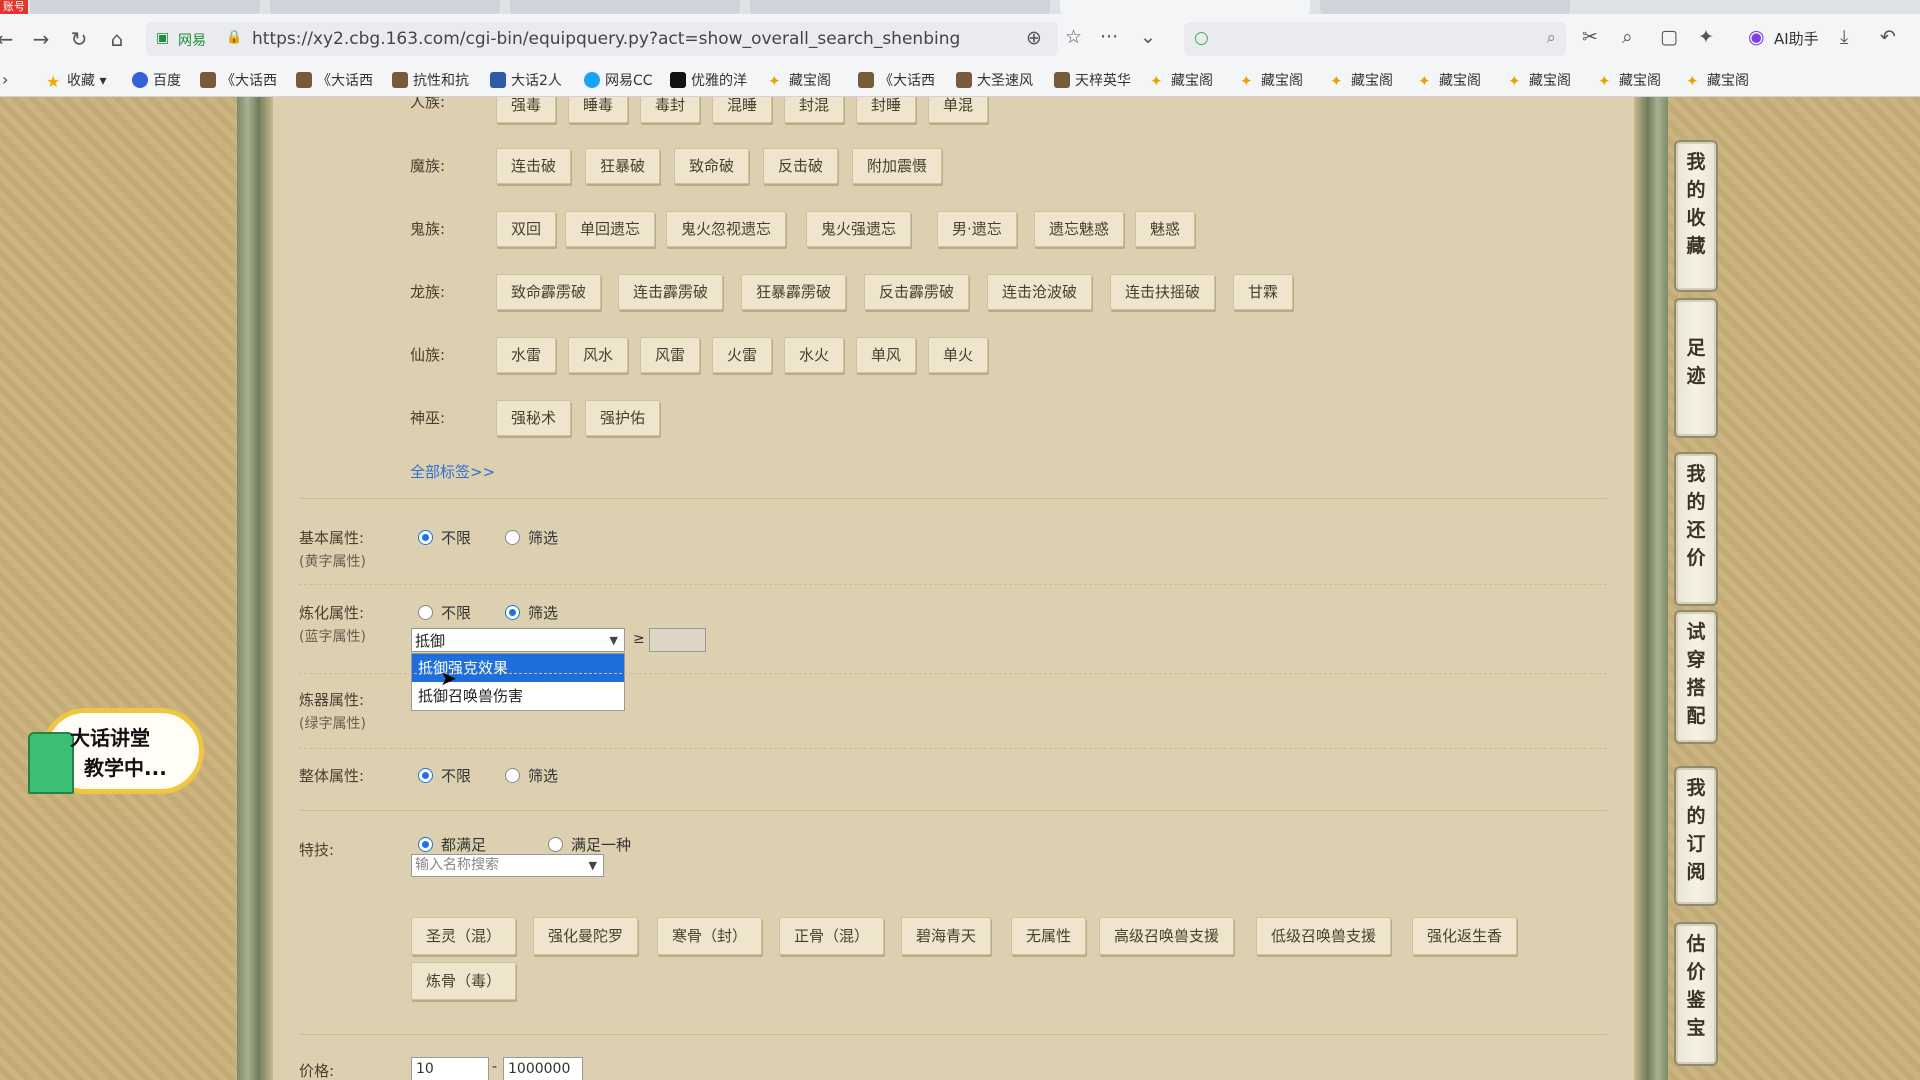 This screenshot has height=1080, width=1920. What do you see at coordinates (859, 229) in the screenshot?
I see `tag-button: 鬼火强遗忘` at bounding box center [859, 229].